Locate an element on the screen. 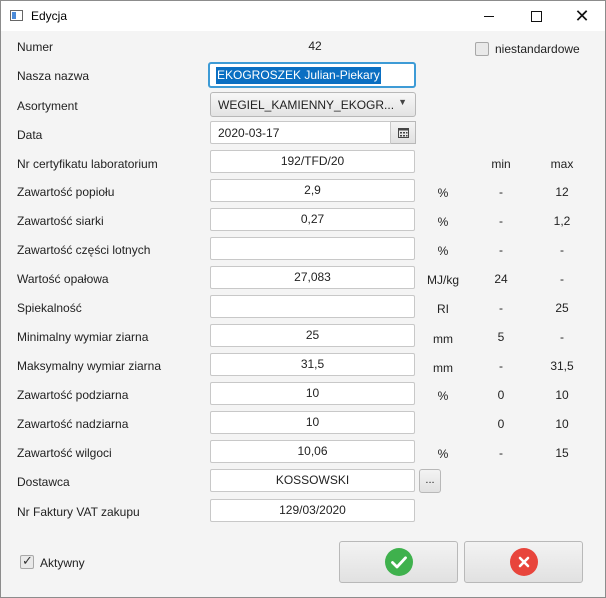 The width and height of the screenshot is (606, 598). data-label: Data is located at coordinates (30, 135).